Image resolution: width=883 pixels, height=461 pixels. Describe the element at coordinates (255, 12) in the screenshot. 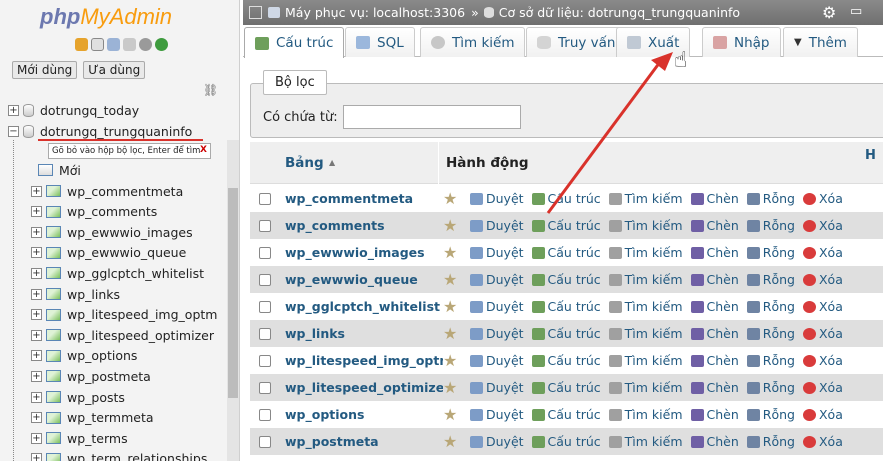

I see `checkbox-icon` at that location.